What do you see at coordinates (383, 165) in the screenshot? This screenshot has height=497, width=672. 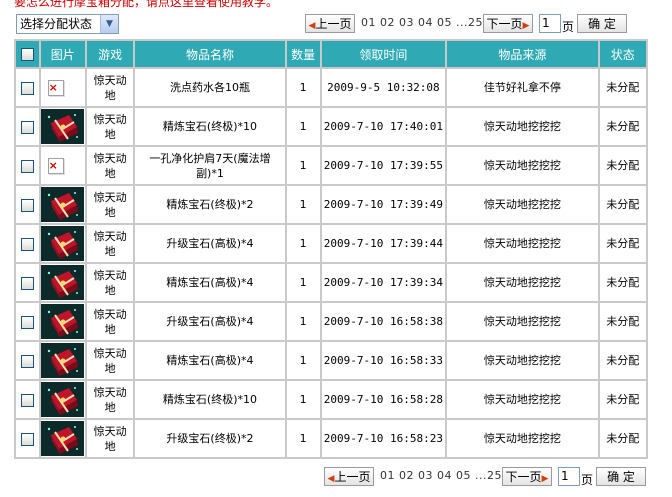 I see `claim-time-cell: 2009-7-10 17:39:55` at bounding box center [383, 165].